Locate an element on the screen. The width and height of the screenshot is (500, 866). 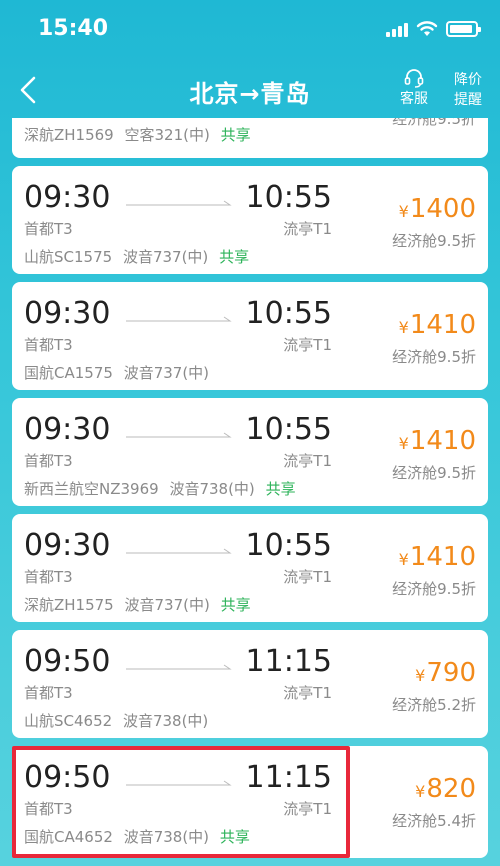
cabin-discount: 经济舱5.2折 is located at coordinates (434, 705).